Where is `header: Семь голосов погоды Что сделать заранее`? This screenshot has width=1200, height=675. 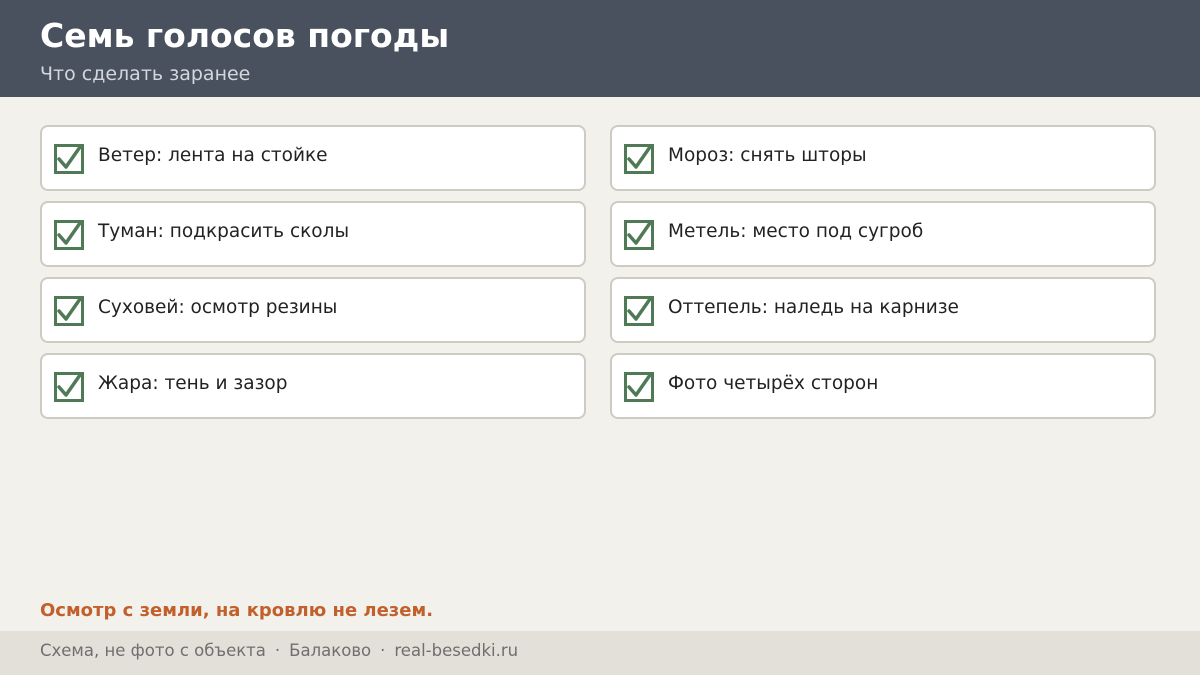
header: Семь голосов погоды Что сделать заранее is located at coordinates (600, 48).